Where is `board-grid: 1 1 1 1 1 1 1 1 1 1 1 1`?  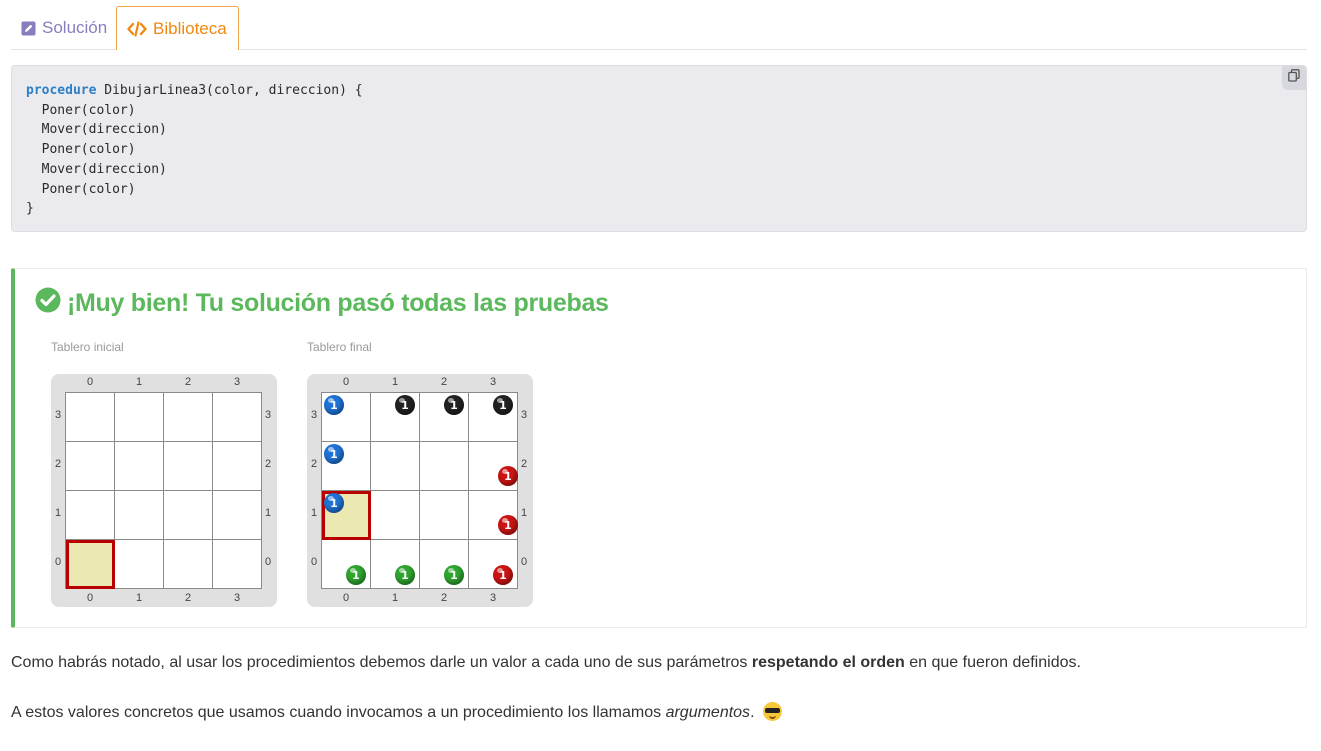
board-grid: 1 1 1 1 1 1 1 1 1 1 1 1 is located at coordinates (419, 490).